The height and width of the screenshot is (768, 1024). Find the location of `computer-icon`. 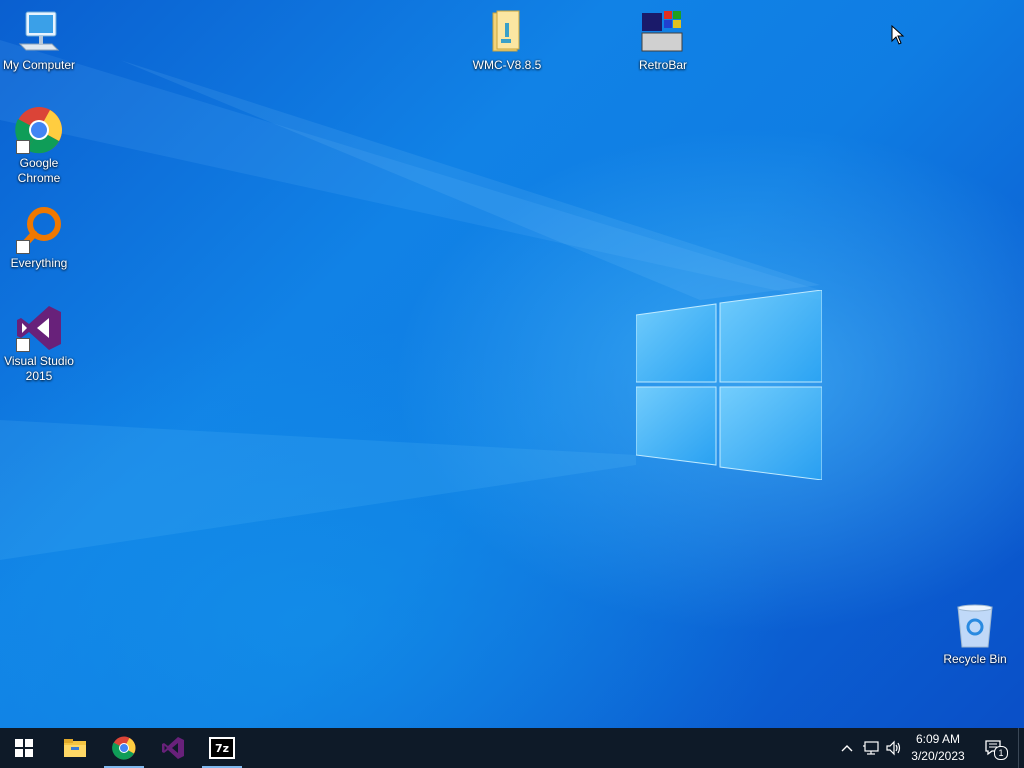

computer-icon is located at coordinates (39, 32).